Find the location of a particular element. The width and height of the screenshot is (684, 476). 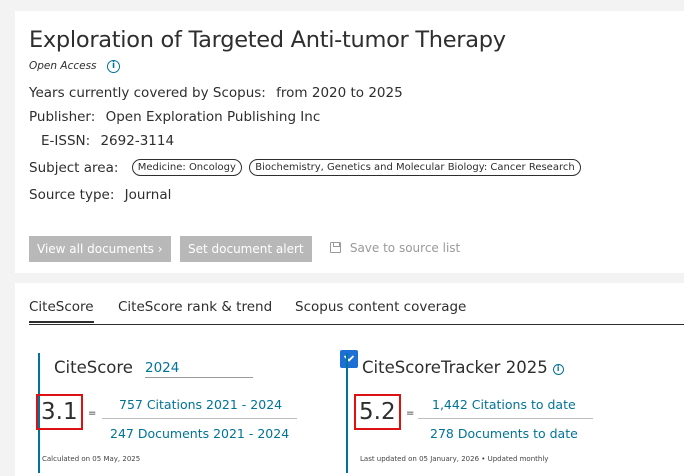

save-to-source-list-button: Save to source list is located at coordinates (395, 248).